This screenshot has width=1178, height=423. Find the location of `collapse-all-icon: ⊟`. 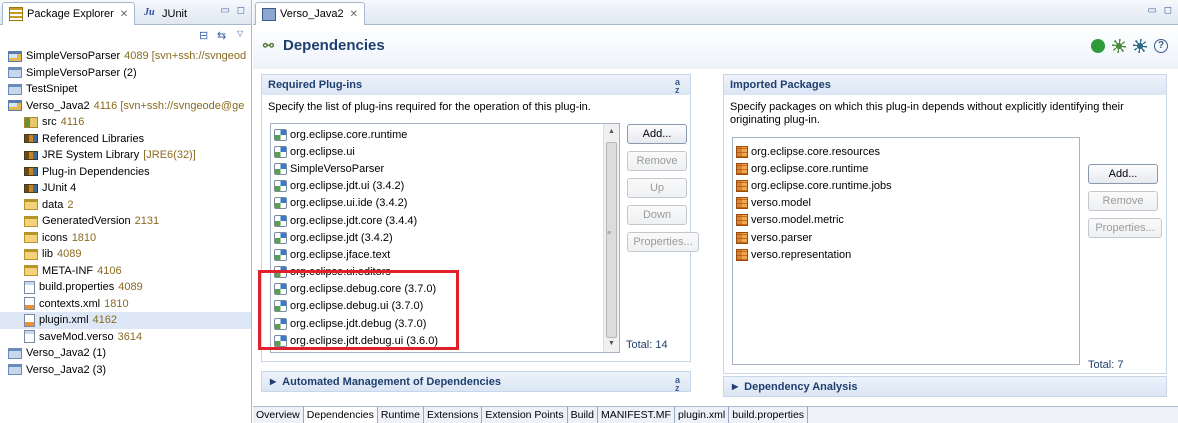

collapse-all-icon: ⊟ is located at coordinates (203, 35).